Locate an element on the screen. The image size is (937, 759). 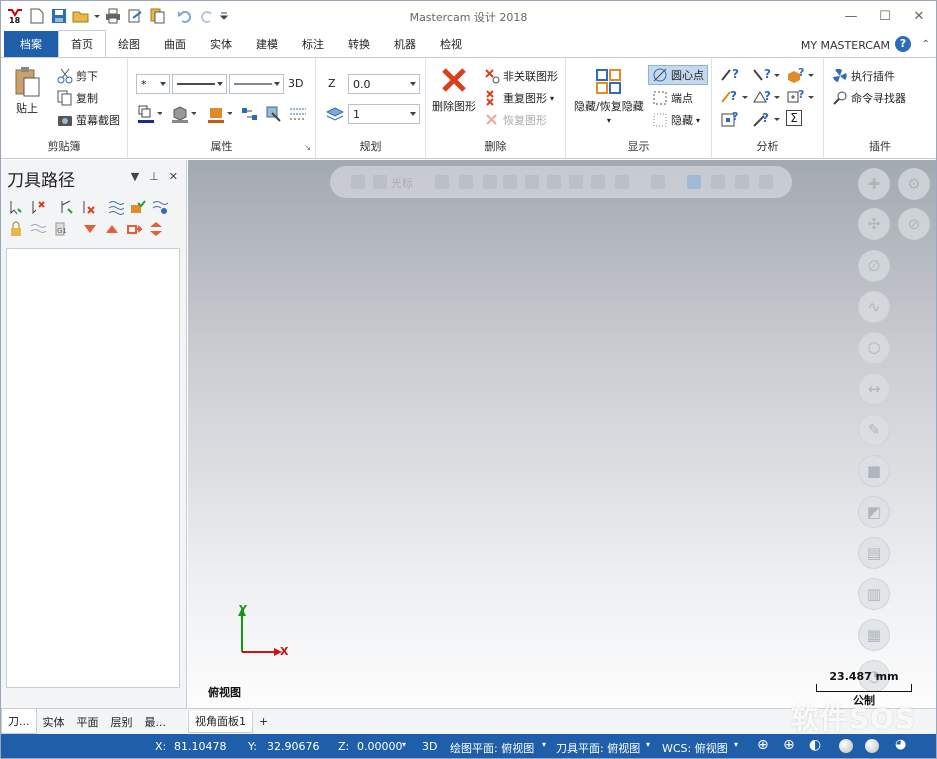
save-icon is located at coordinates (59, 16).